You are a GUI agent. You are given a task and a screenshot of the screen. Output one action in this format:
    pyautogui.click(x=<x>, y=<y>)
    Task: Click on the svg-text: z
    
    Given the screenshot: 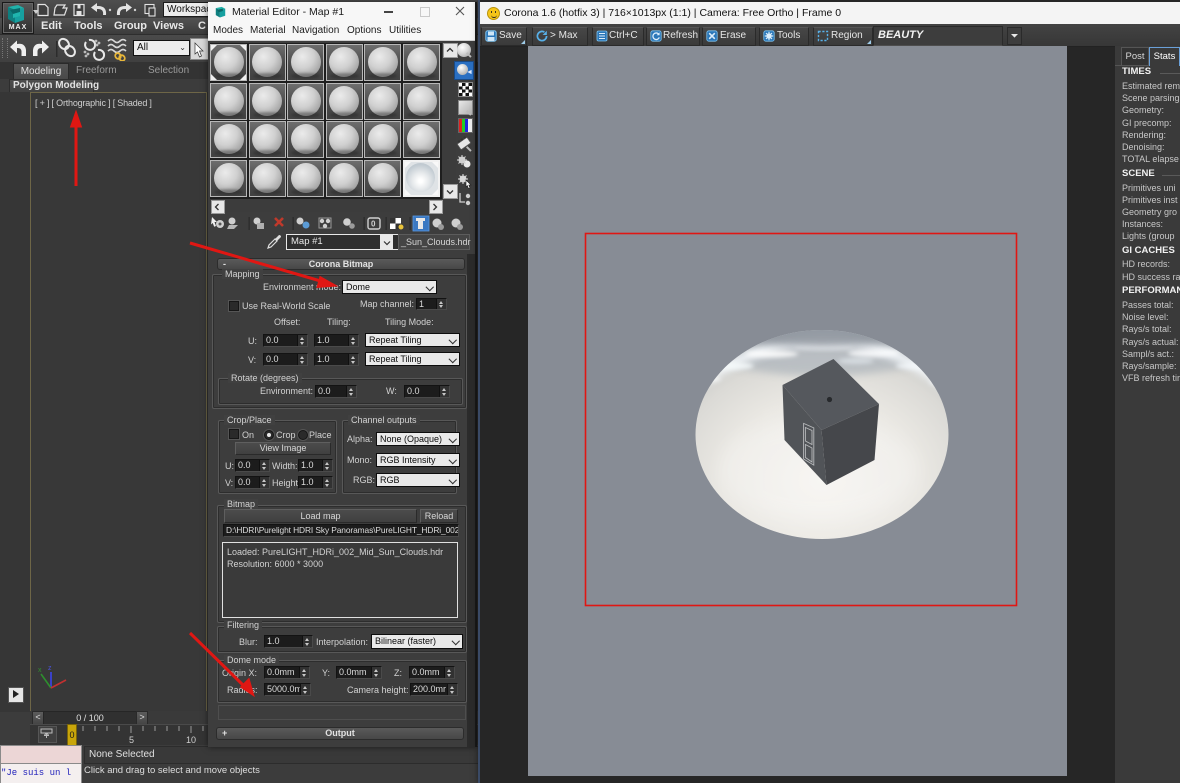 What is the action you would take?
    pyautogui.click(x=50, y=668)
    